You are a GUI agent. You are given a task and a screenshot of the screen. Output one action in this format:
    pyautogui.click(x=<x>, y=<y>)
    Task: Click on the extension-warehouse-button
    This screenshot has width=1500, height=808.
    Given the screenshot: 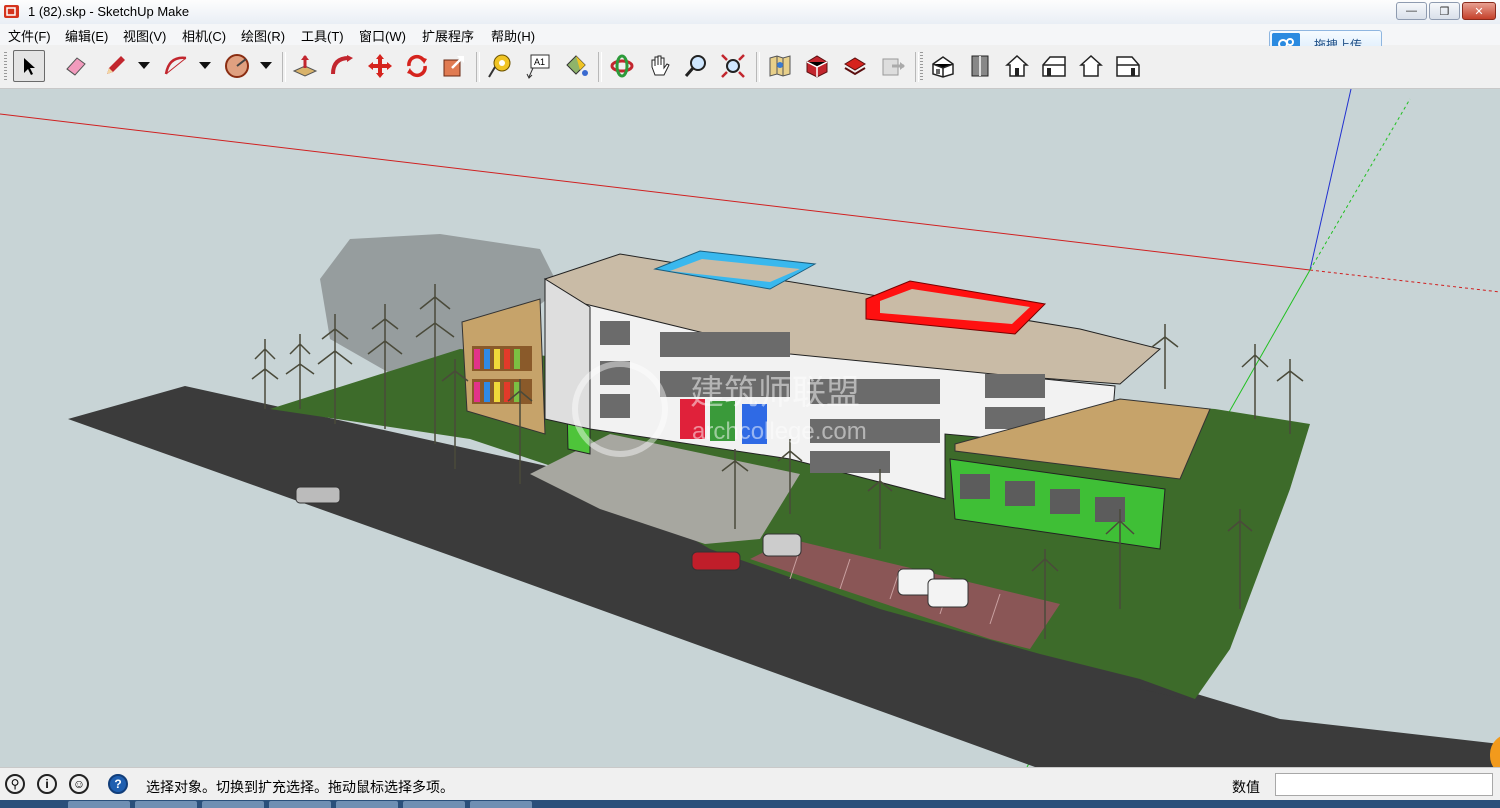 What is the action you would take?
    pyautogui.click(x=817, y=66)
    